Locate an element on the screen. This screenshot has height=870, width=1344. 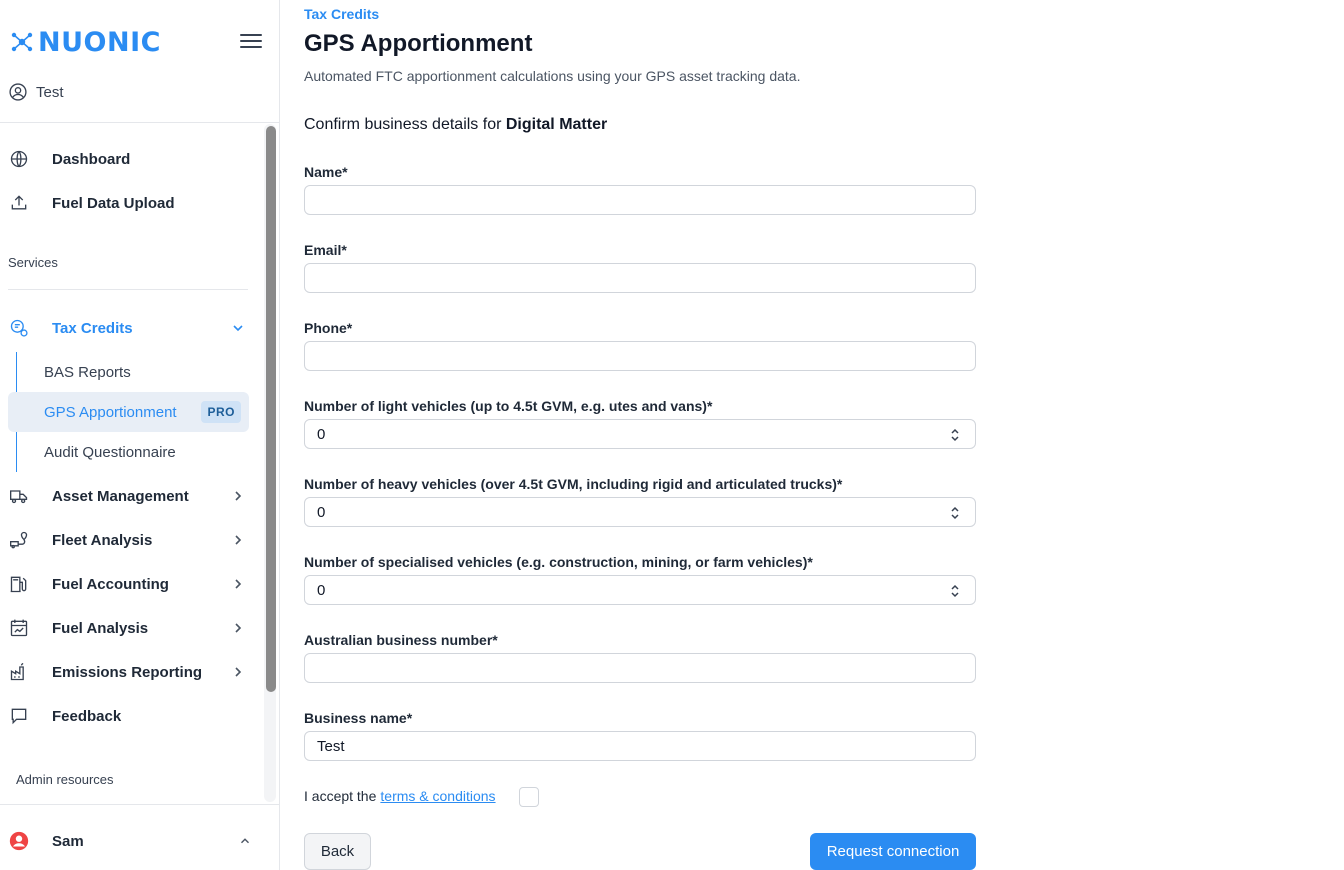
brand-name: NUONIC is located at coordinates (99, 42).